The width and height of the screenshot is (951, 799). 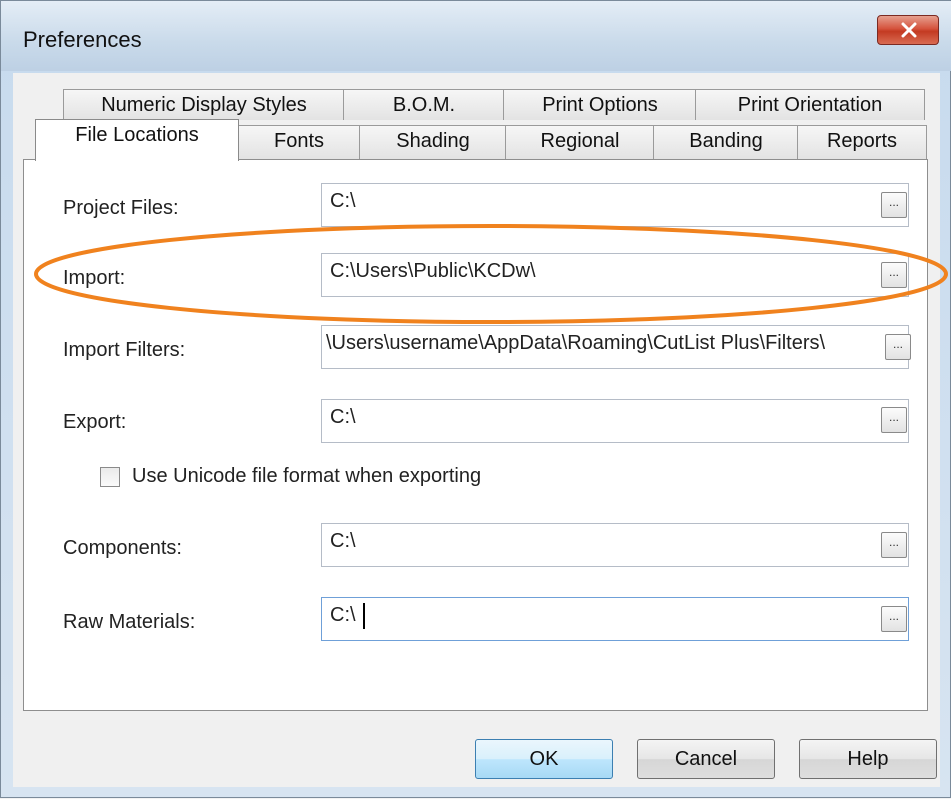 I want to click on tab-regional: Regional, so click(x=580, y=142).